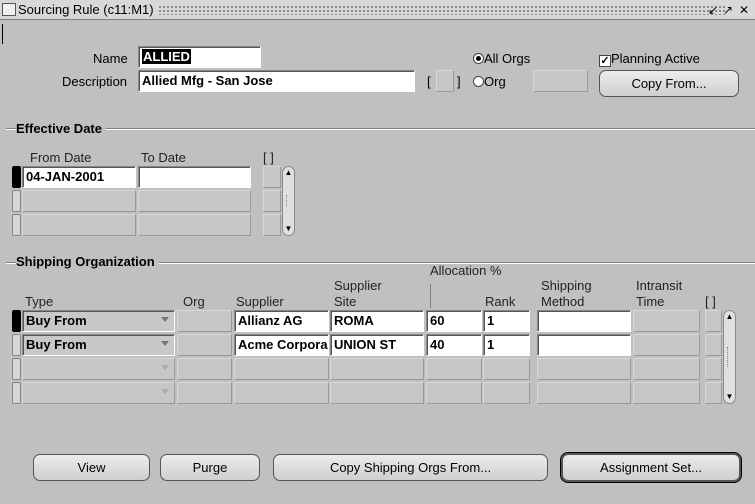  I want to click on shipping-org-title: Shipping Organization, so click(87, 261).